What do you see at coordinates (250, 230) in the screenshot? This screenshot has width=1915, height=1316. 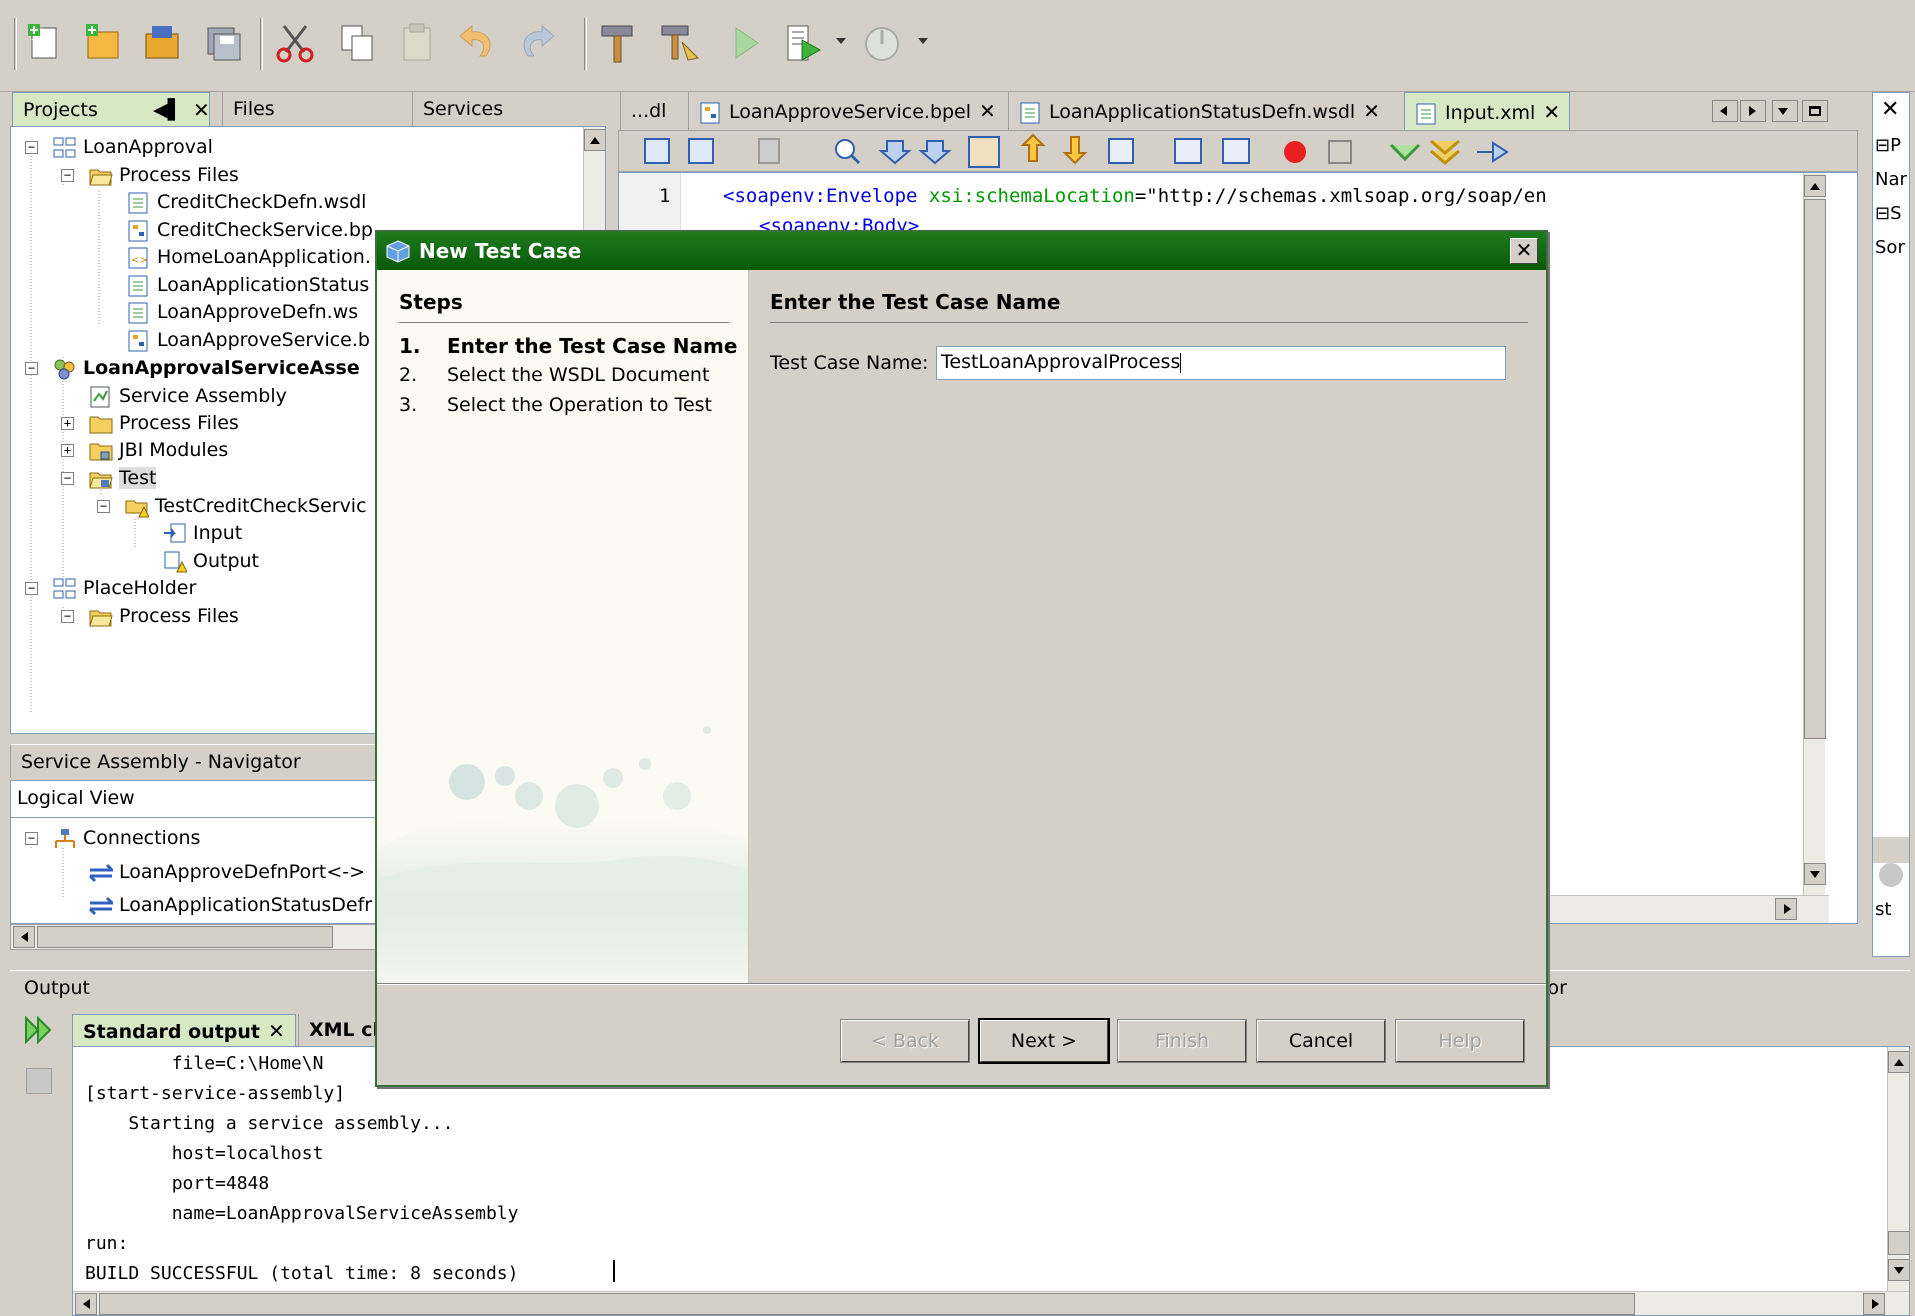 I see `tree-node-file: CreditCheckService.bp` at bounding box center [250, 230].